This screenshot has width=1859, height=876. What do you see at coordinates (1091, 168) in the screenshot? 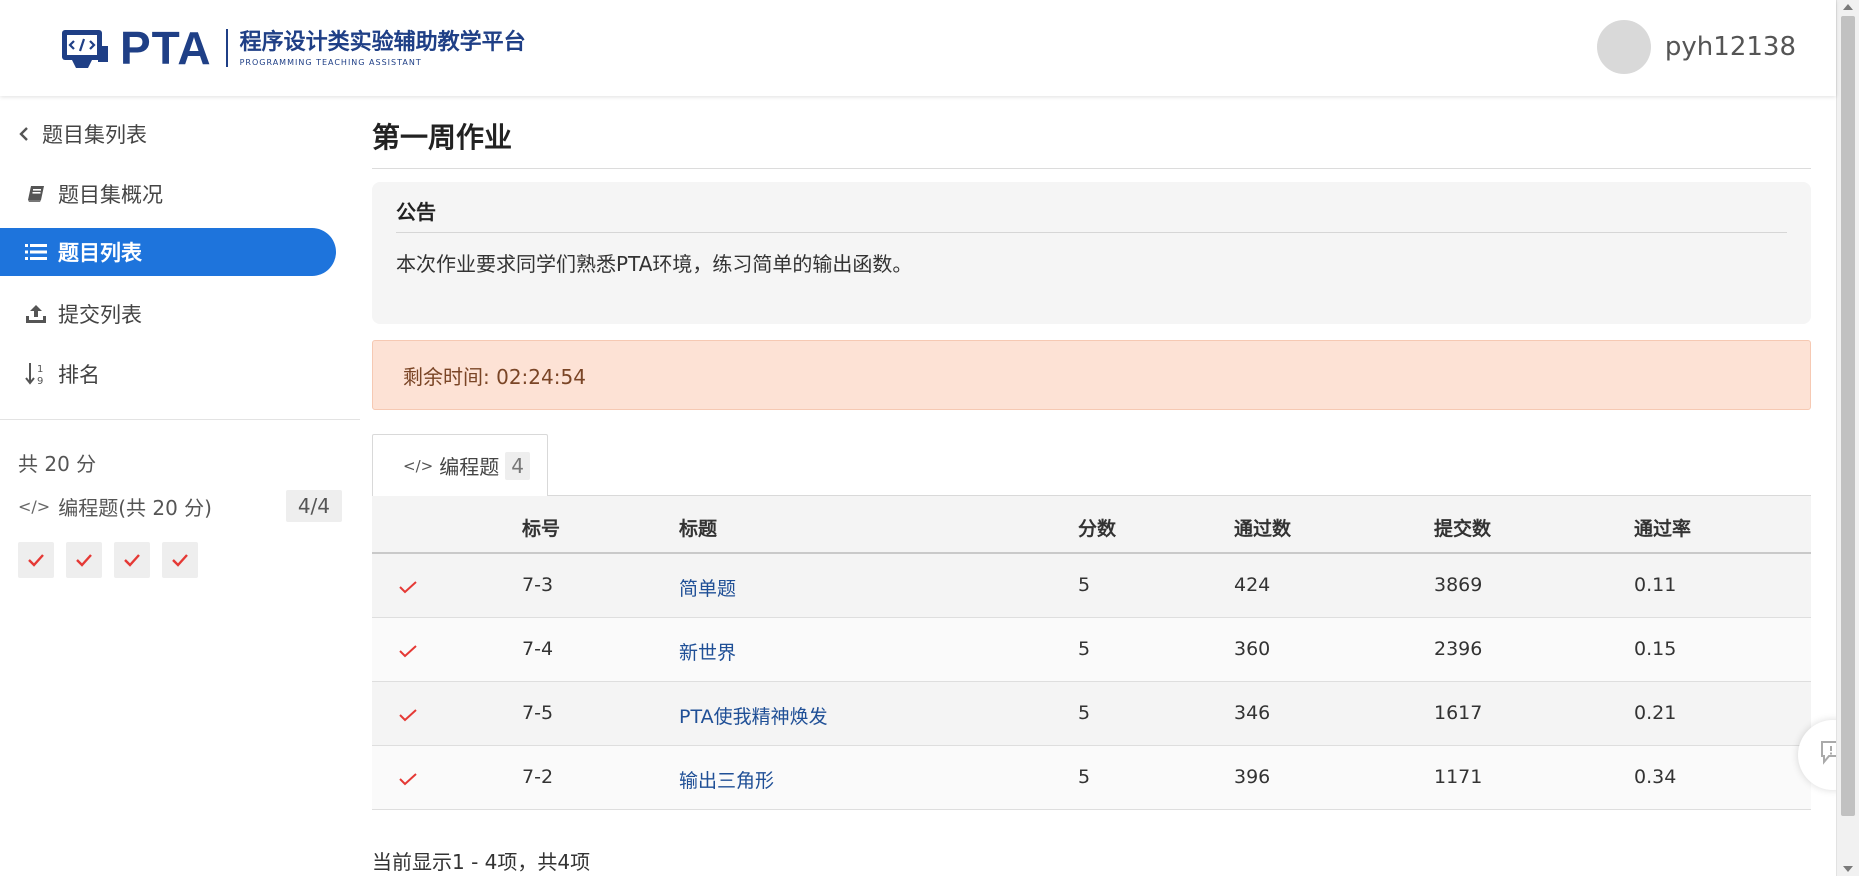
I see `title-divider` at bounding box center [1091, 168].